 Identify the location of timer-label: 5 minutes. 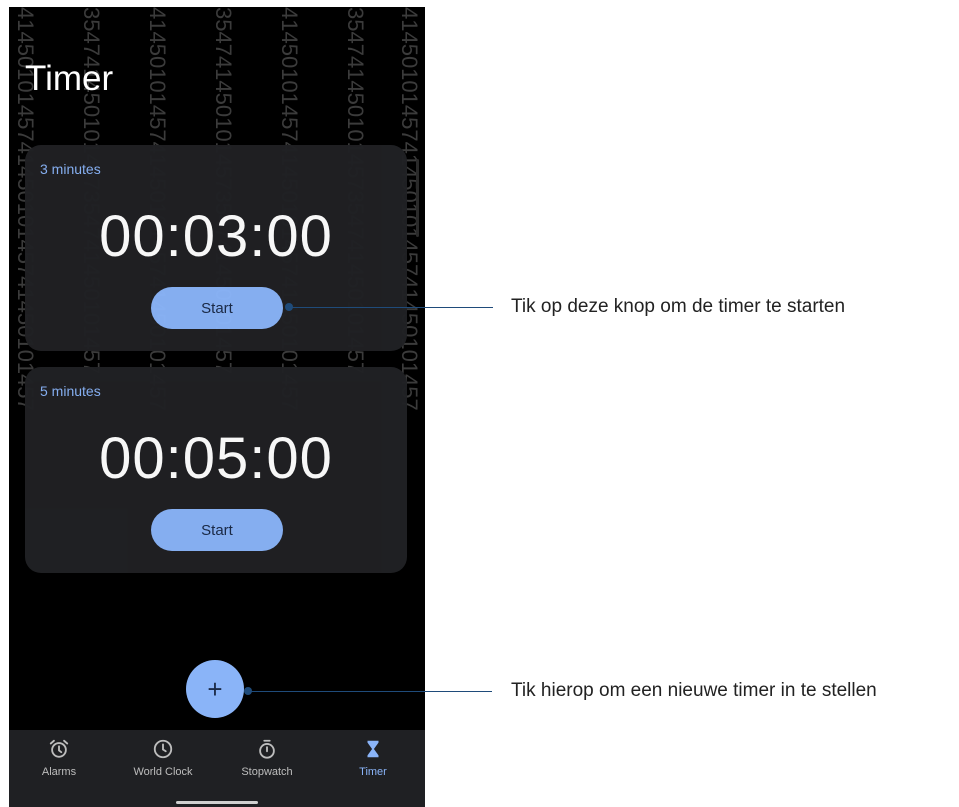
(70, 391).